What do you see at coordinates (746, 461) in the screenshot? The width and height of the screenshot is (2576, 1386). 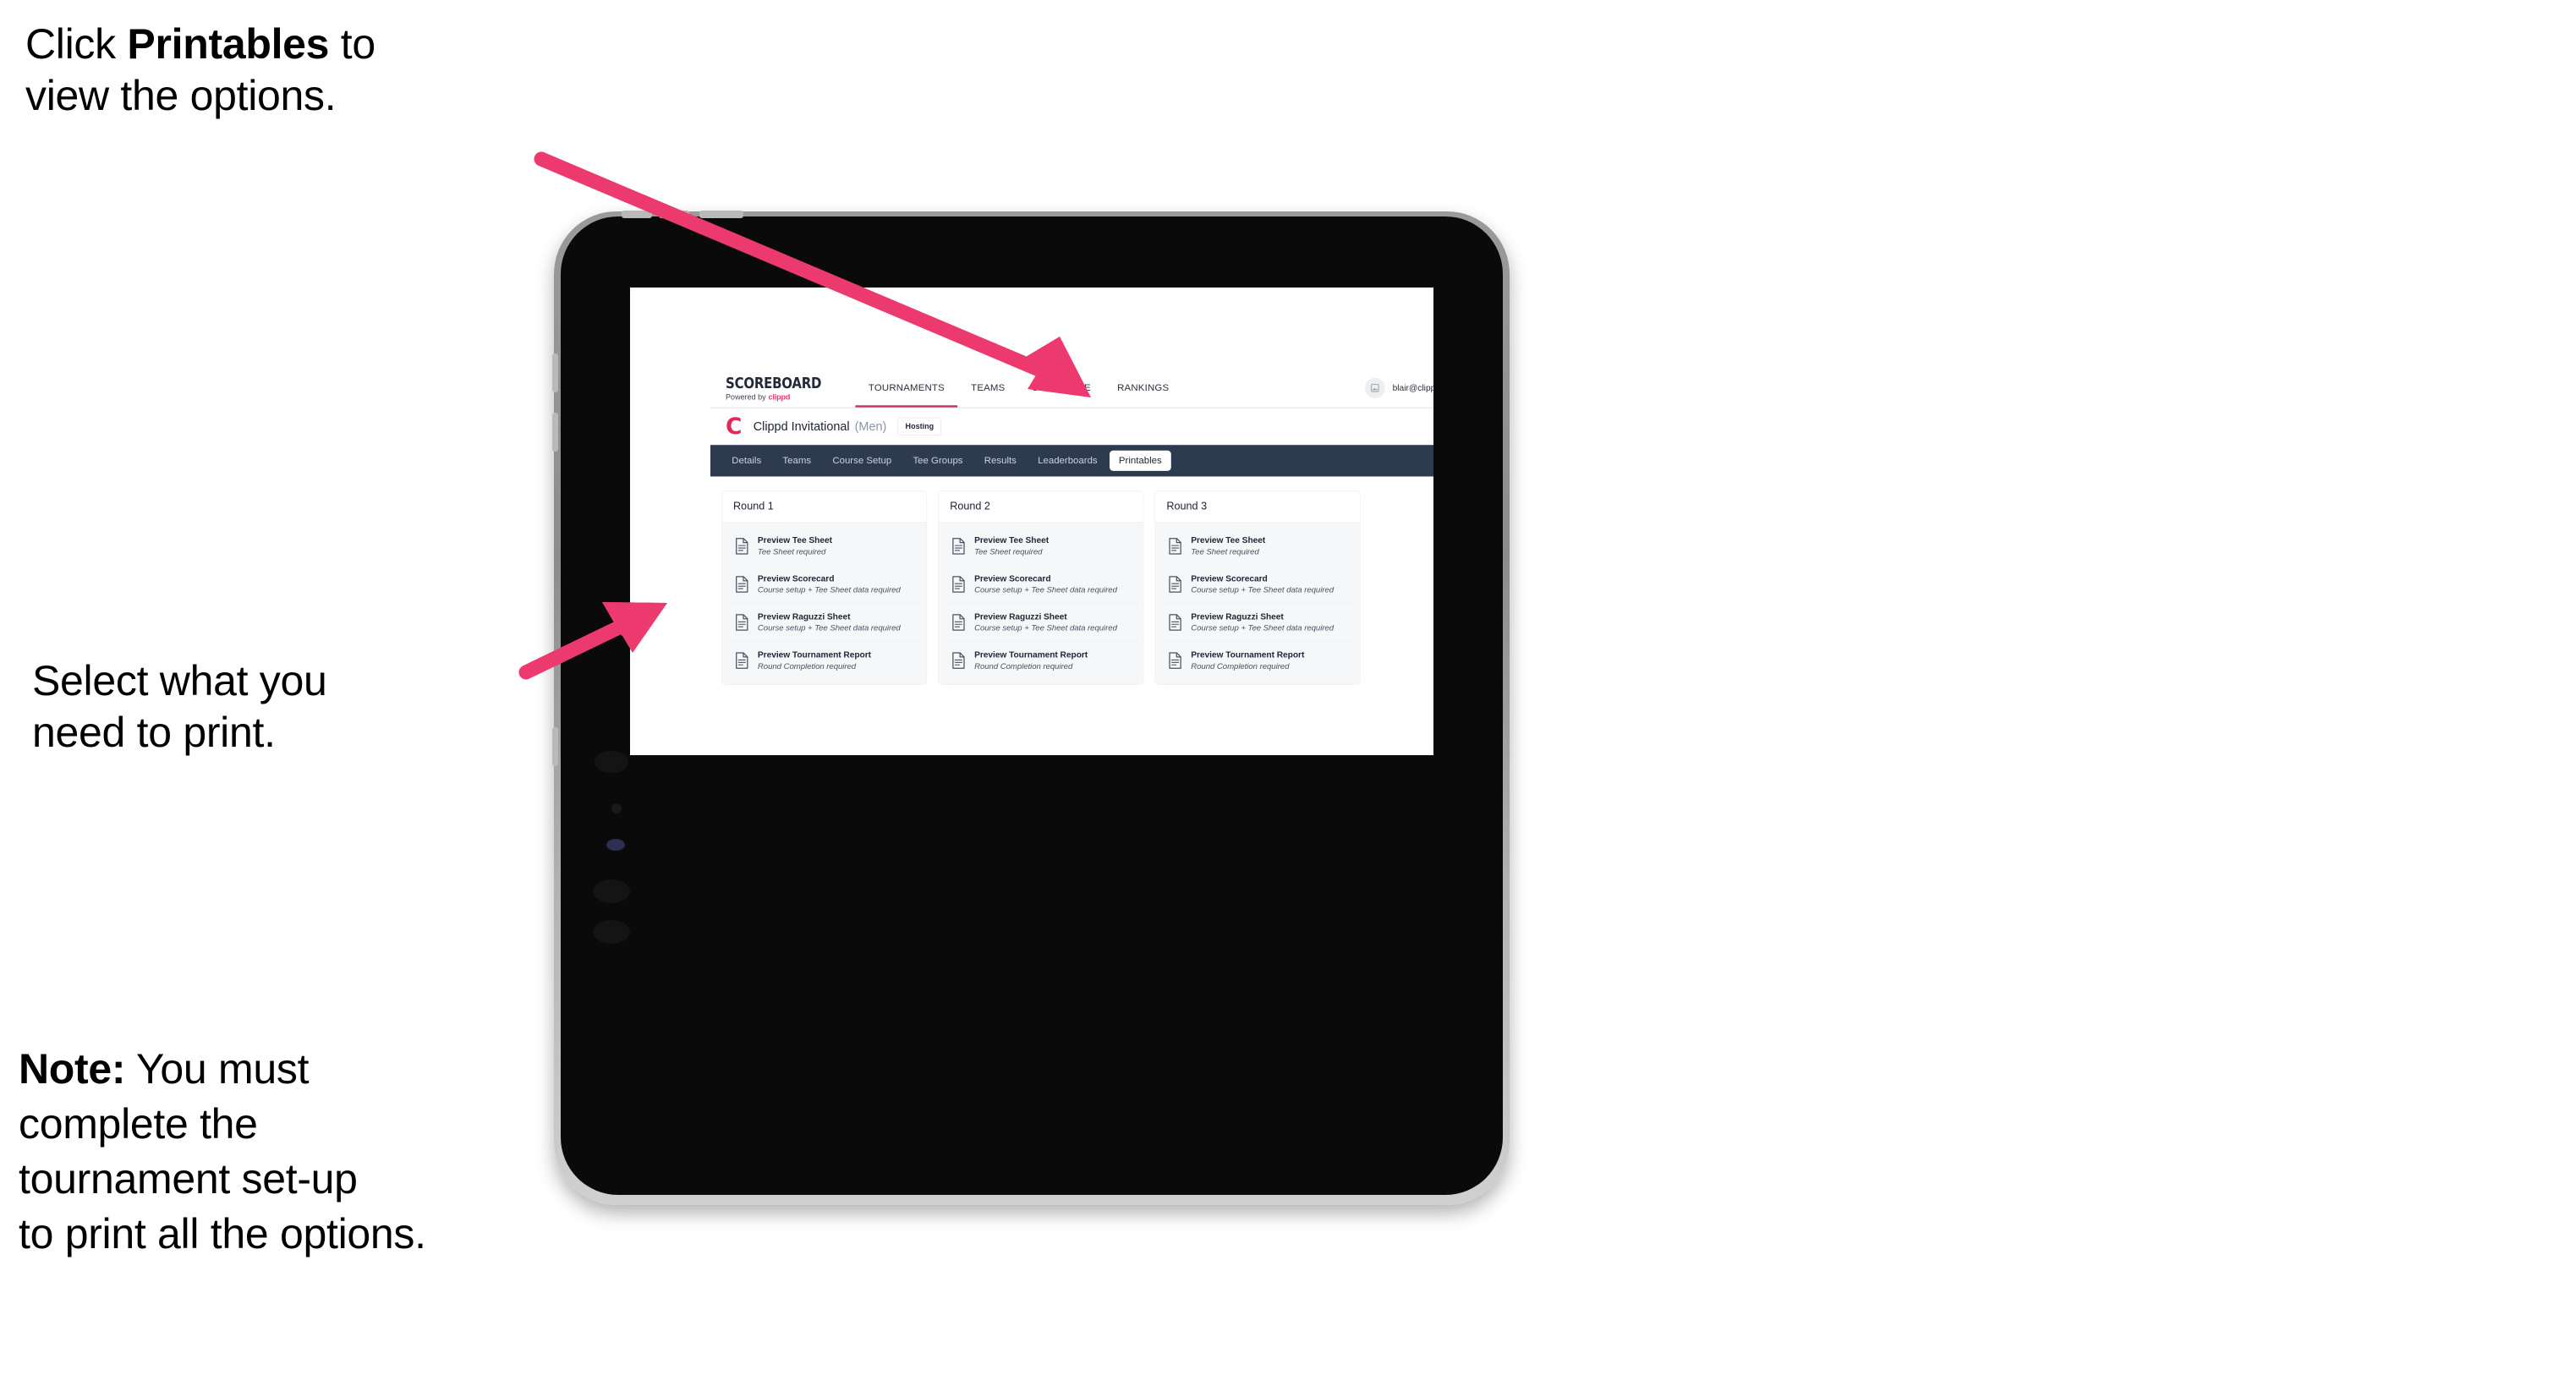 I see `tab-details: Details` at bounding box center [746, 461].